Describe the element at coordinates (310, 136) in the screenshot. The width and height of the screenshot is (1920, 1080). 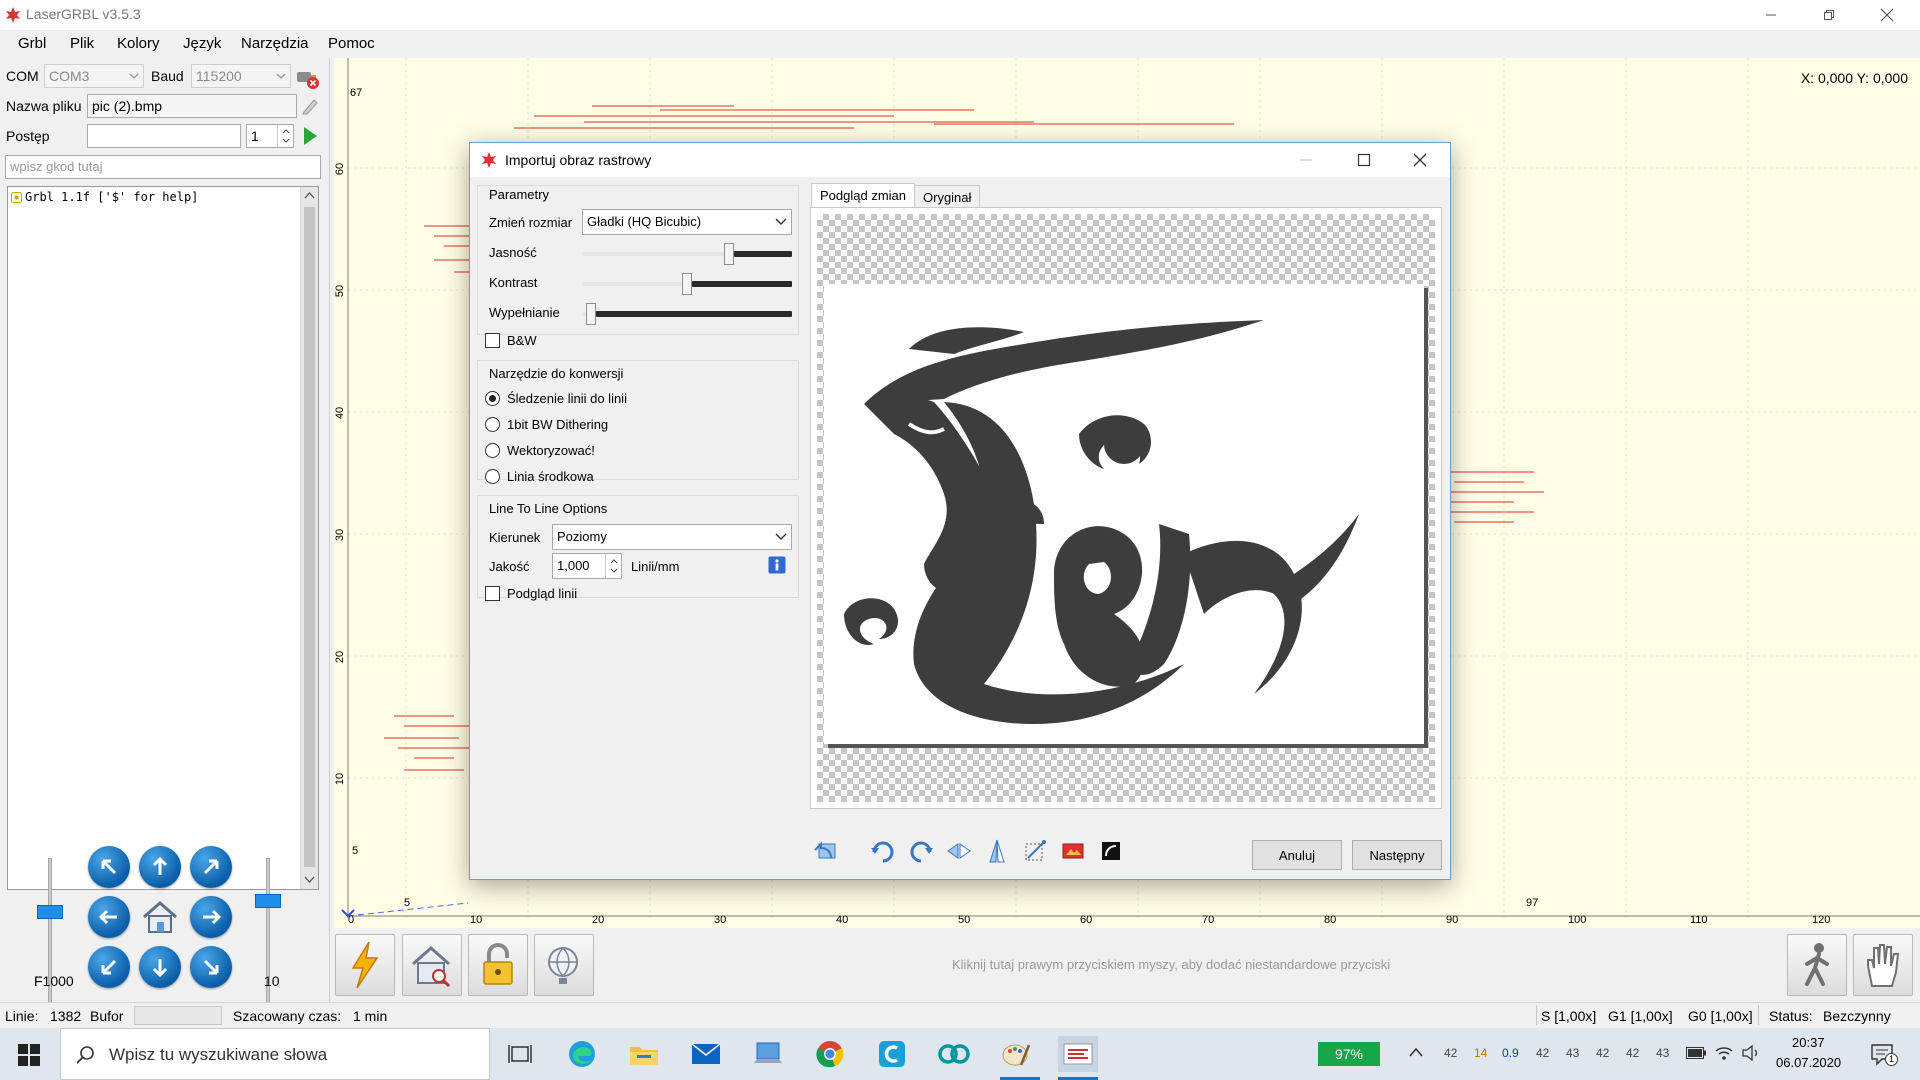
I see `run-program-icon` at that location.